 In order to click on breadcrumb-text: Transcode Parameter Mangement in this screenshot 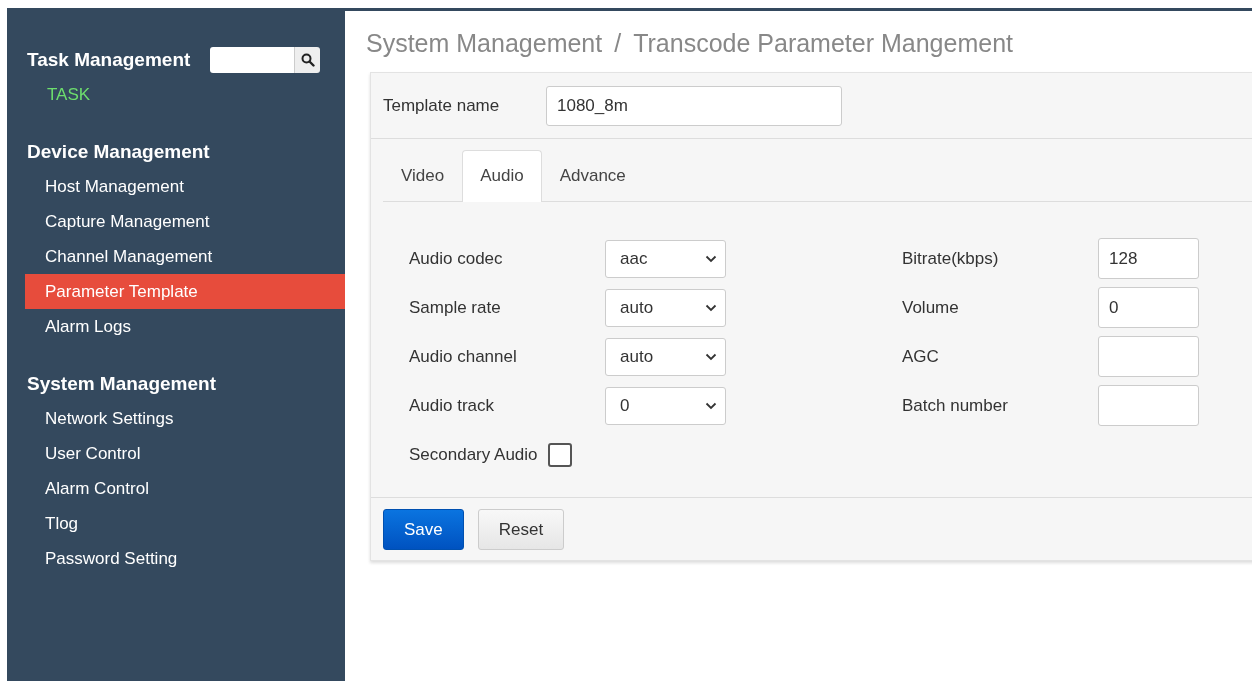, I will do `click(823, 44)`.